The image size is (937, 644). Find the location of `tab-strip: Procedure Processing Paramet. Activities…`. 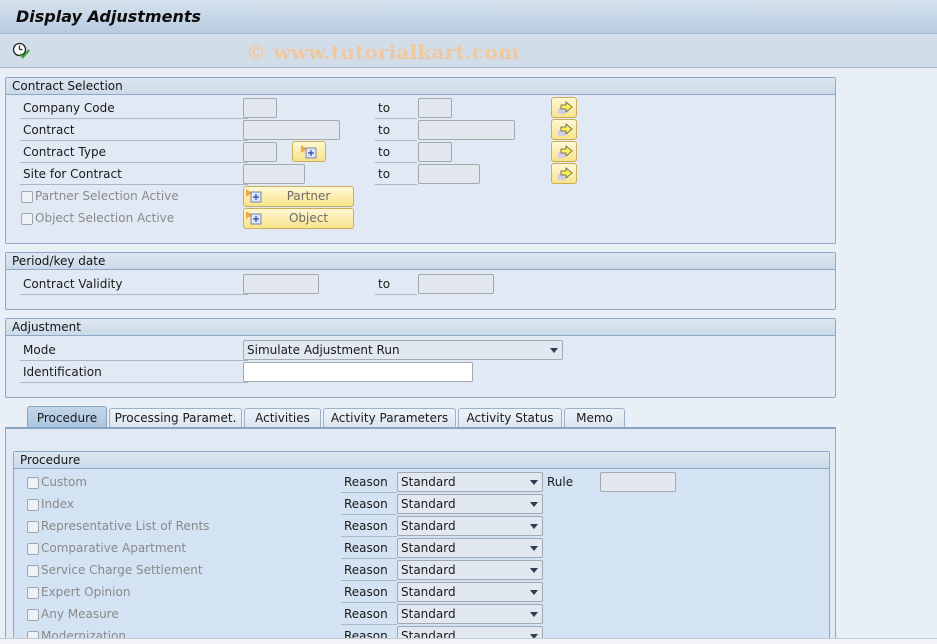

tab-strip: Procedure Processing Paramet. Activities… is located at coordinates (420, 417).